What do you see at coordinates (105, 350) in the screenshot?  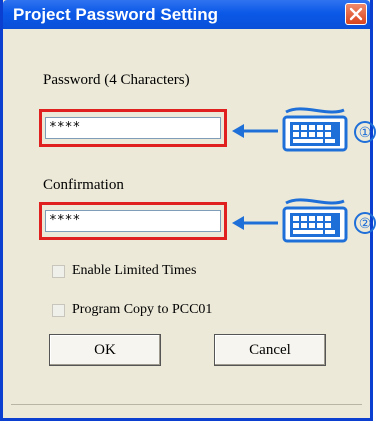 I see `ok-button: OK` at bounding box center [105, 350].